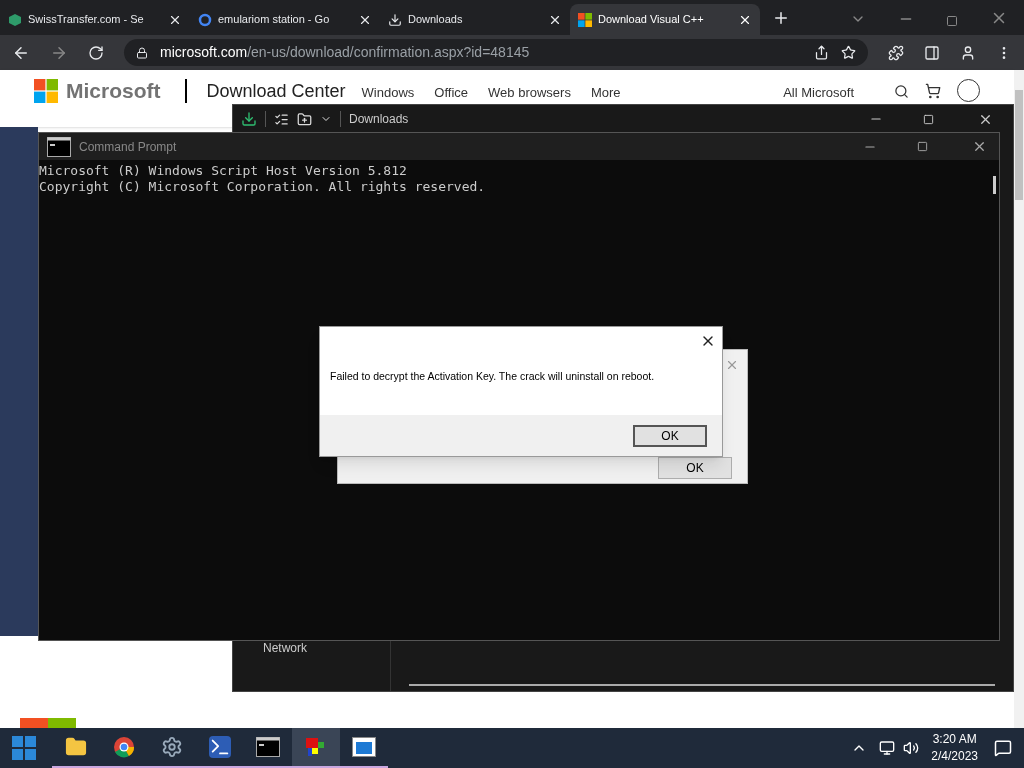  I want to click on clock-date: 2/4/2023, so click(954, 756).